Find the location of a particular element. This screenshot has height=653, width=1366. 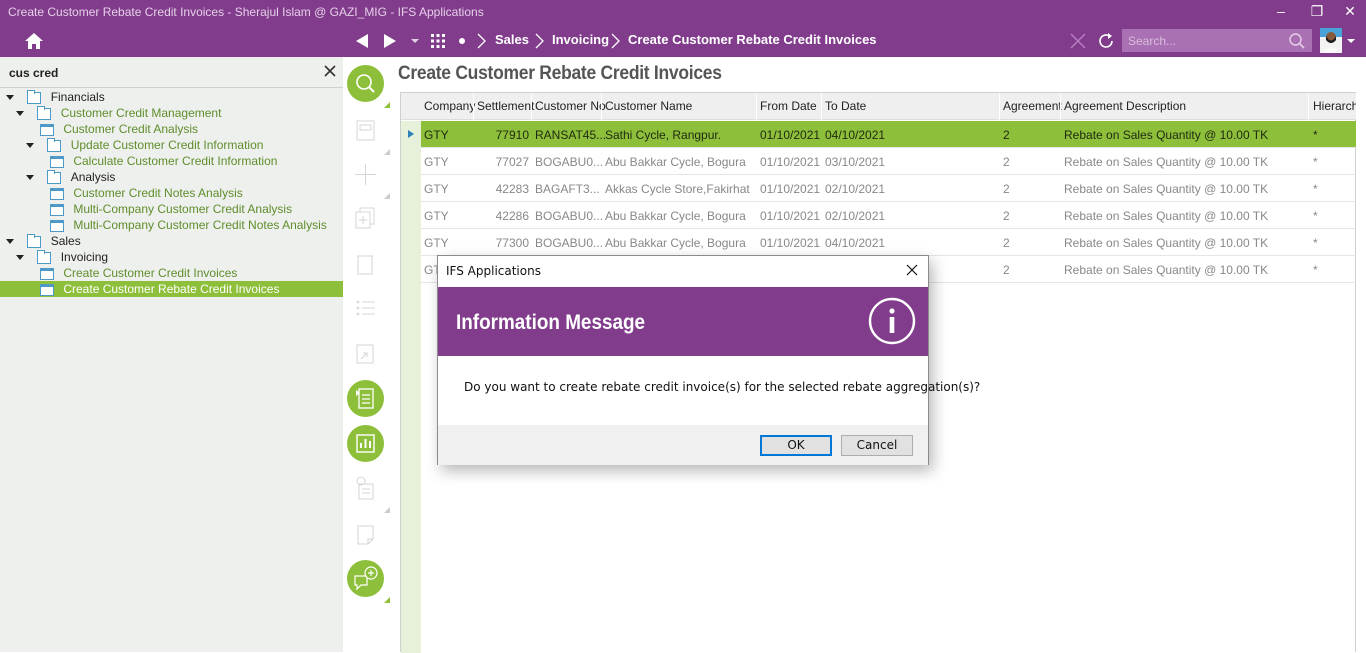

duplicate-button is located at coordinates (365, 218).